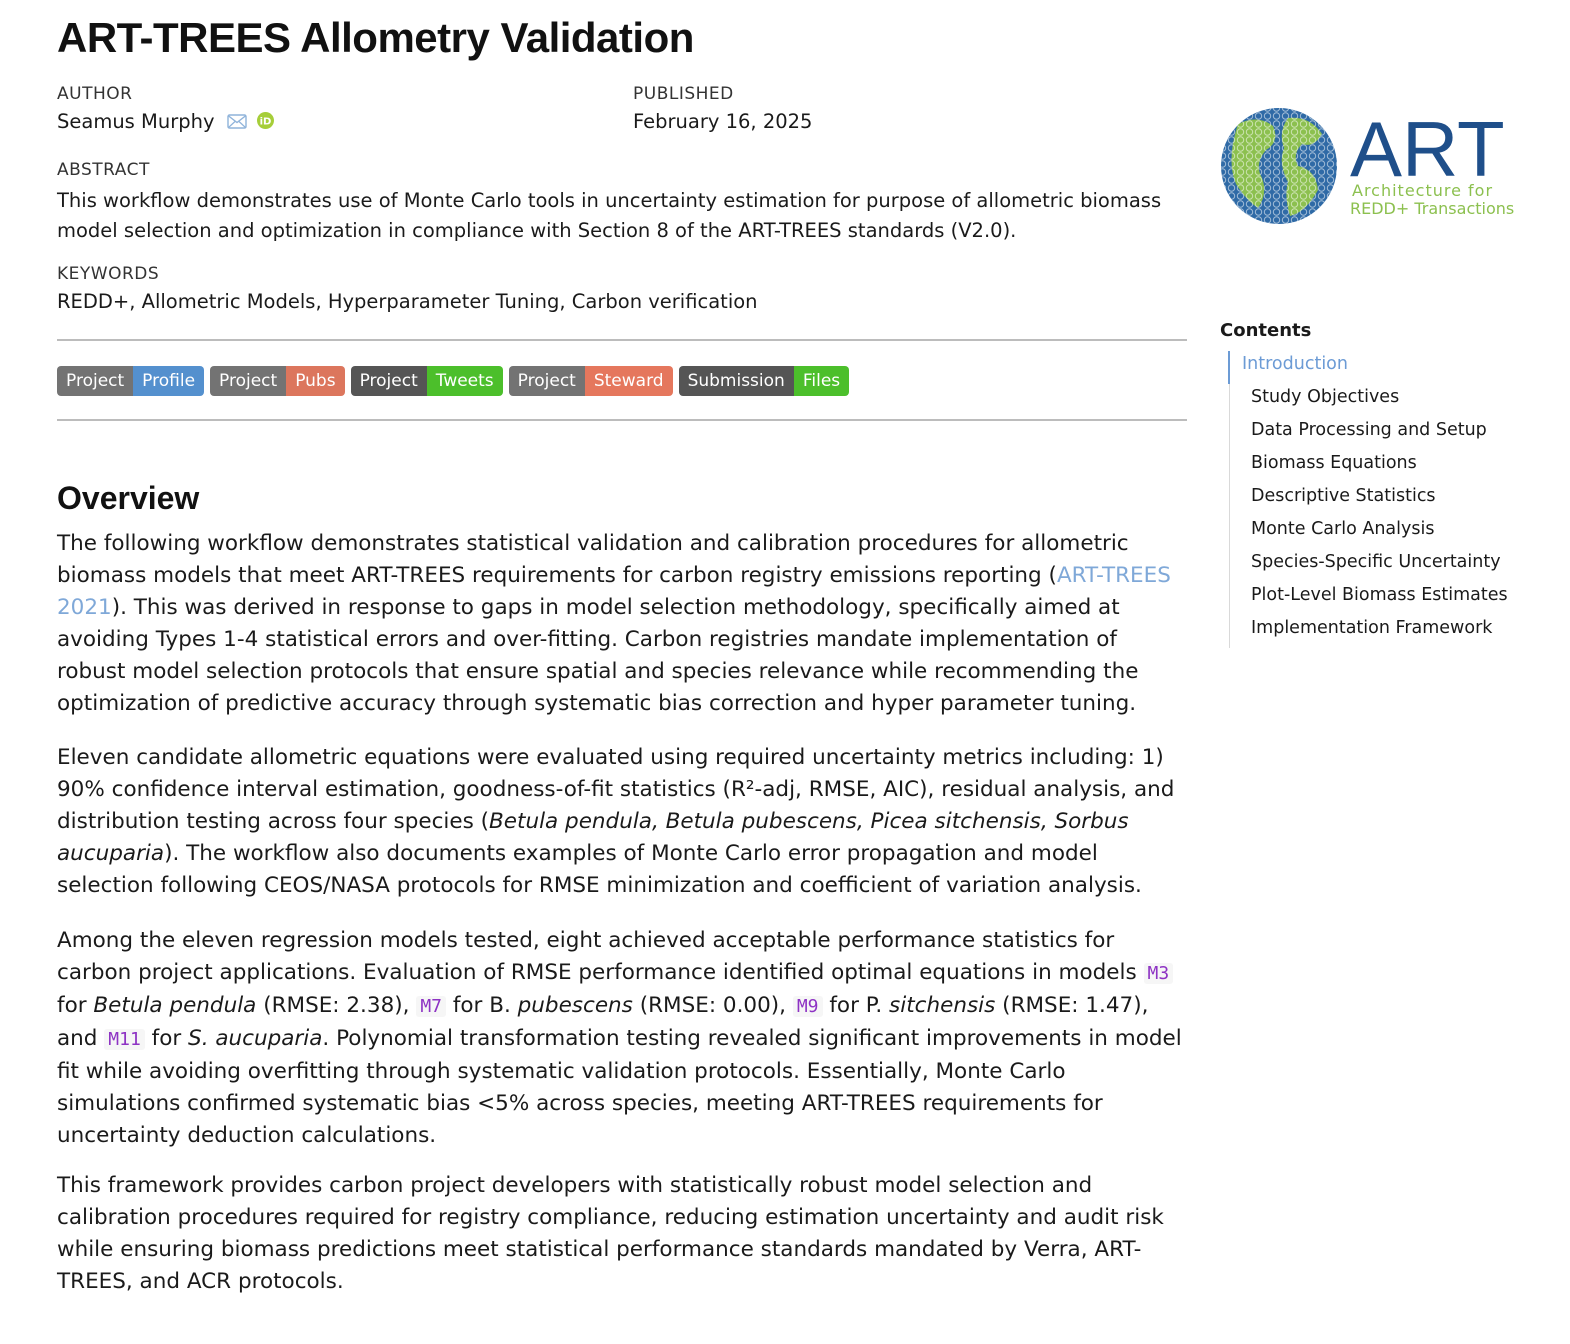 Image resolution: width=1570 pixels, height=1344 pixels. Describe the element at coordinates (723, 121) in the screenshot. I see `published-date: February 16, 2025` at that location.